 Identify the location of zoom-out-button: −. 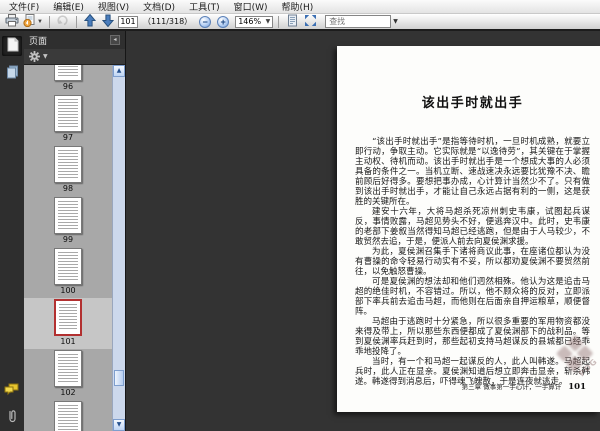
(205, 21).